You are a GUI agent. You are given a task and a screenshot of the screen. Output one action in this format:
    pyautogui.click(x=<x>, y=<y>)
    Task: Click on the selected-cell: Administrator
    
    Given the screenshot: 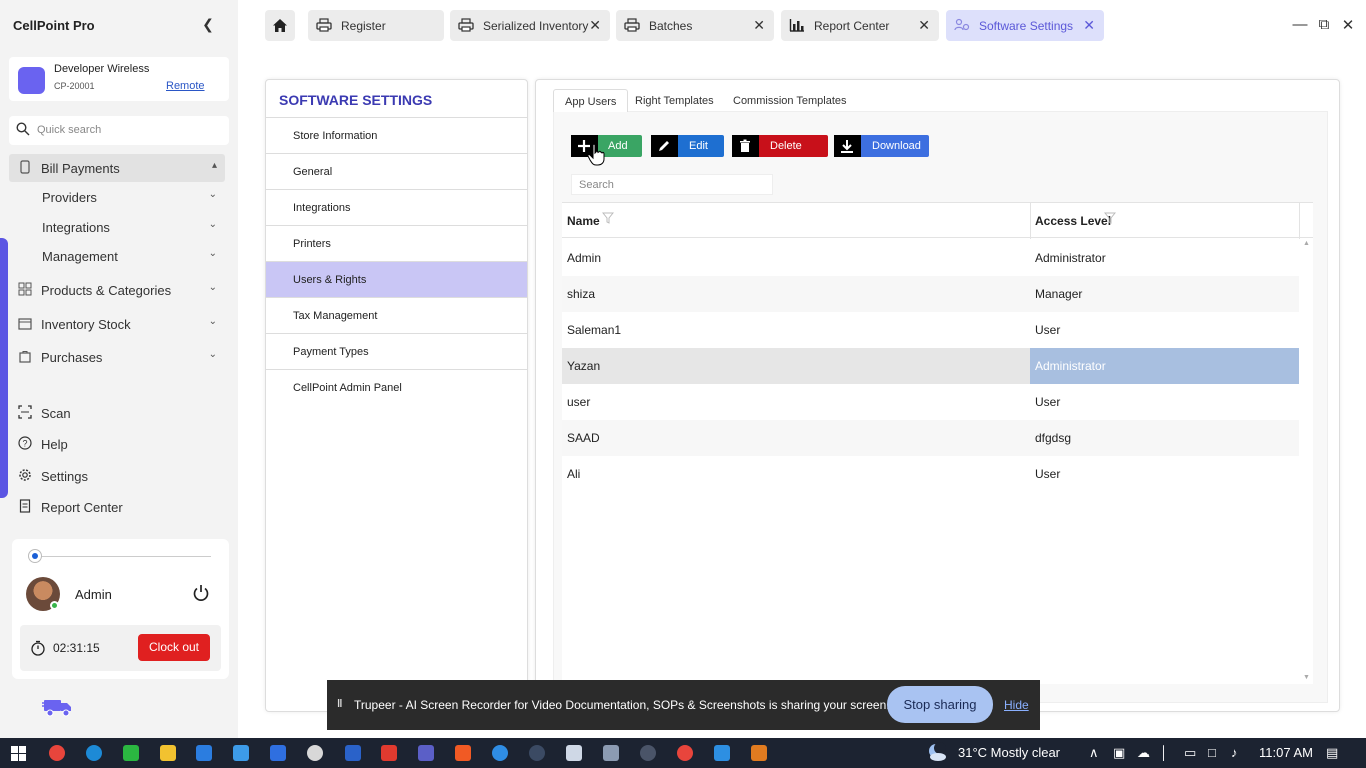 What is the action you would take?
    pyautogui.click(x=1164, y=366)
    